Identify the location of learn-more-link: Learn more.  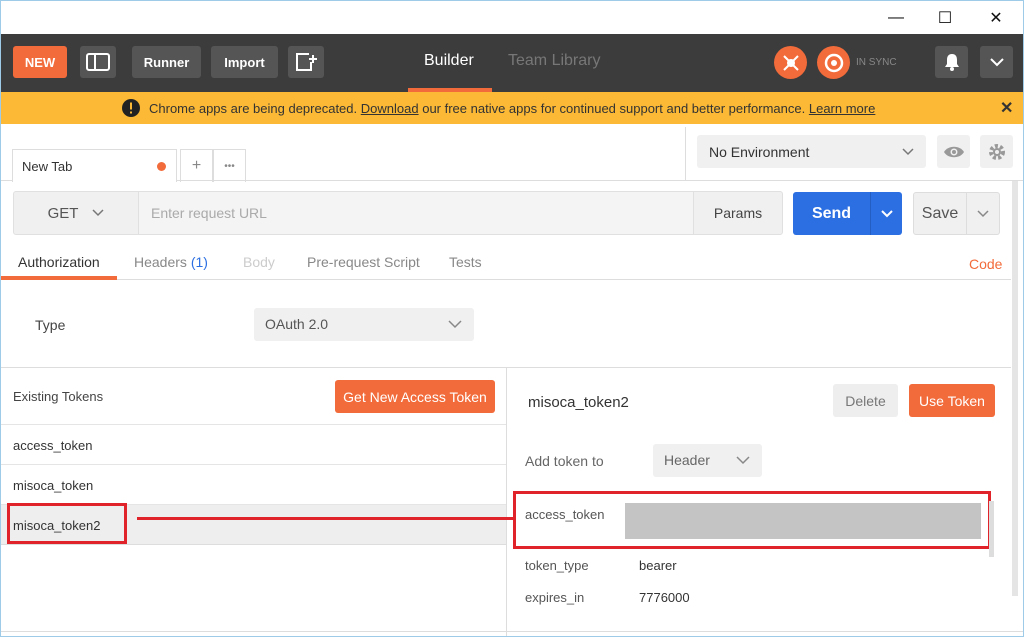
(842, 108).